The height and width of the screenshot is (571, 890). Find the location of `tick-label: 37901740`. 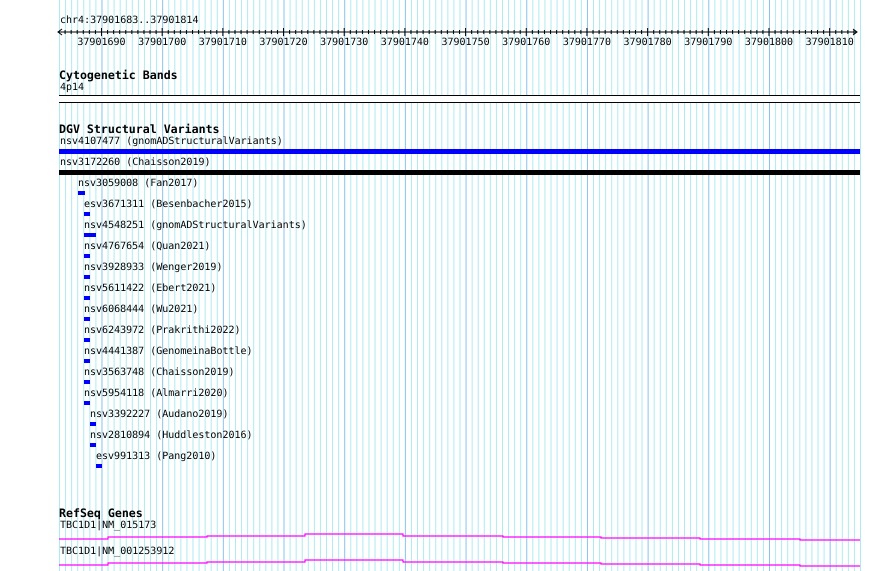

tick-label: 37901740 is located at coordinates (404, 43).